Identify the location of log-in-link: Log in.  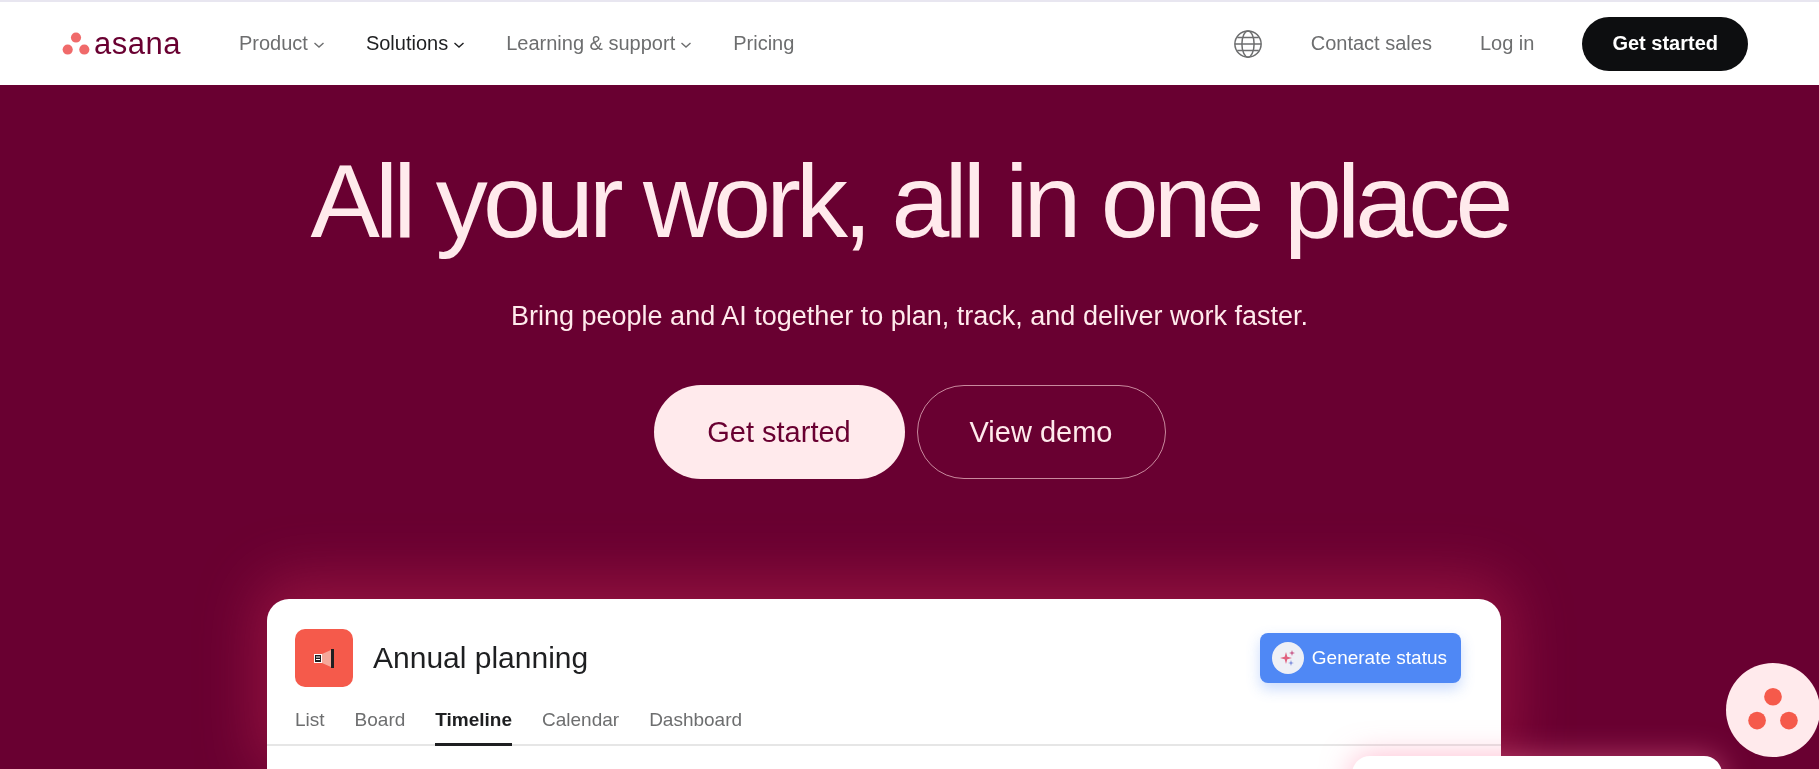
(1507, 43).